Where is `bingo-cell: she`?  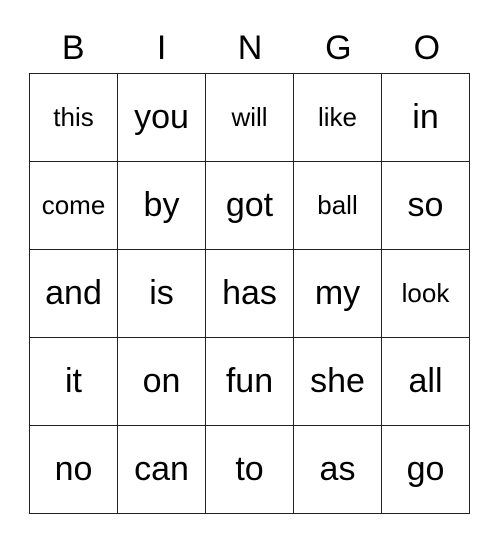
bingo-cell: she is located at coordinates (338, 382).